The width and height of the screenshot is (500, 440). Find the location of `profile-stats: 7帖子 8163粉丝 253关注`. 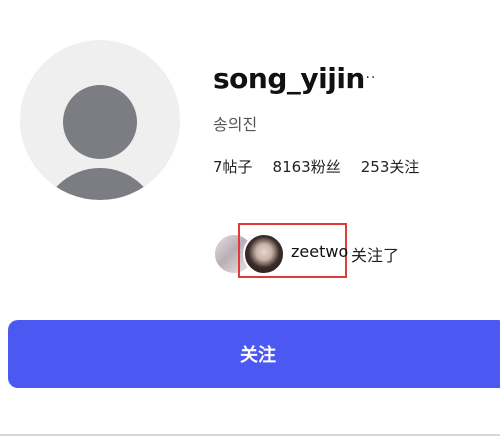

profile-stats: 7帖子 8163粉丝 253关注 is located at coordinates (316, 166).